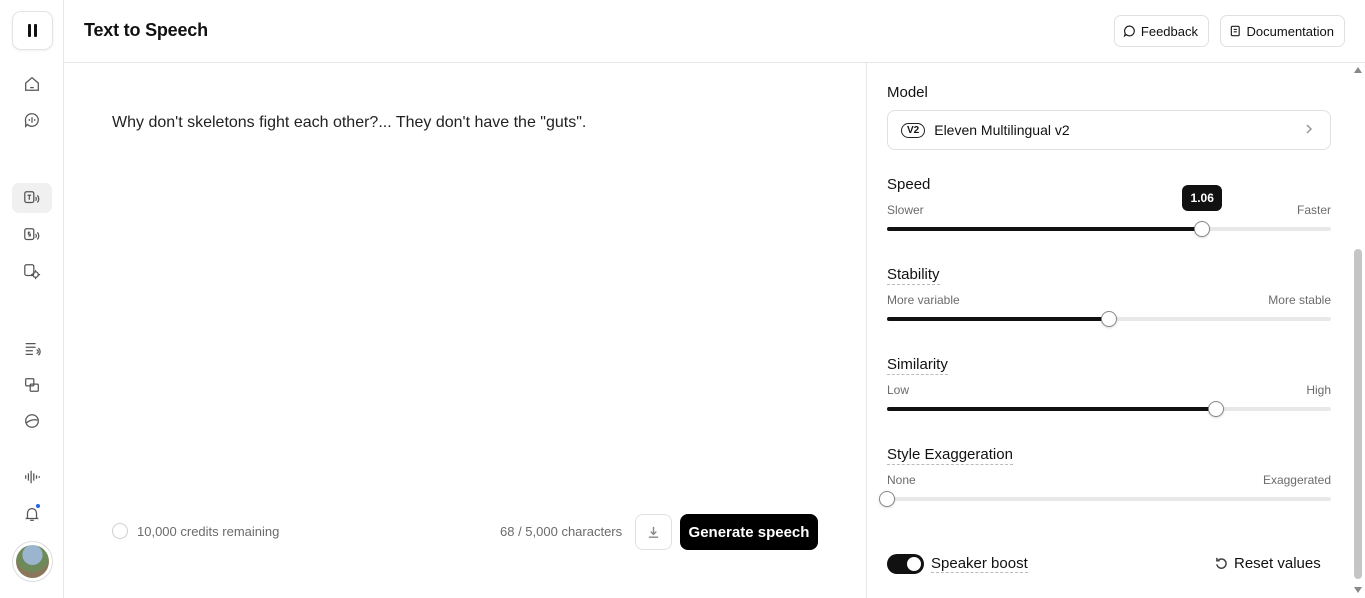 The width and height of the screenshot is (1365, 598). Describe the element at coordinates (1109, 130) in the screenshot. I see `model-select: V2 Eleven Multilingual v2` at that location.